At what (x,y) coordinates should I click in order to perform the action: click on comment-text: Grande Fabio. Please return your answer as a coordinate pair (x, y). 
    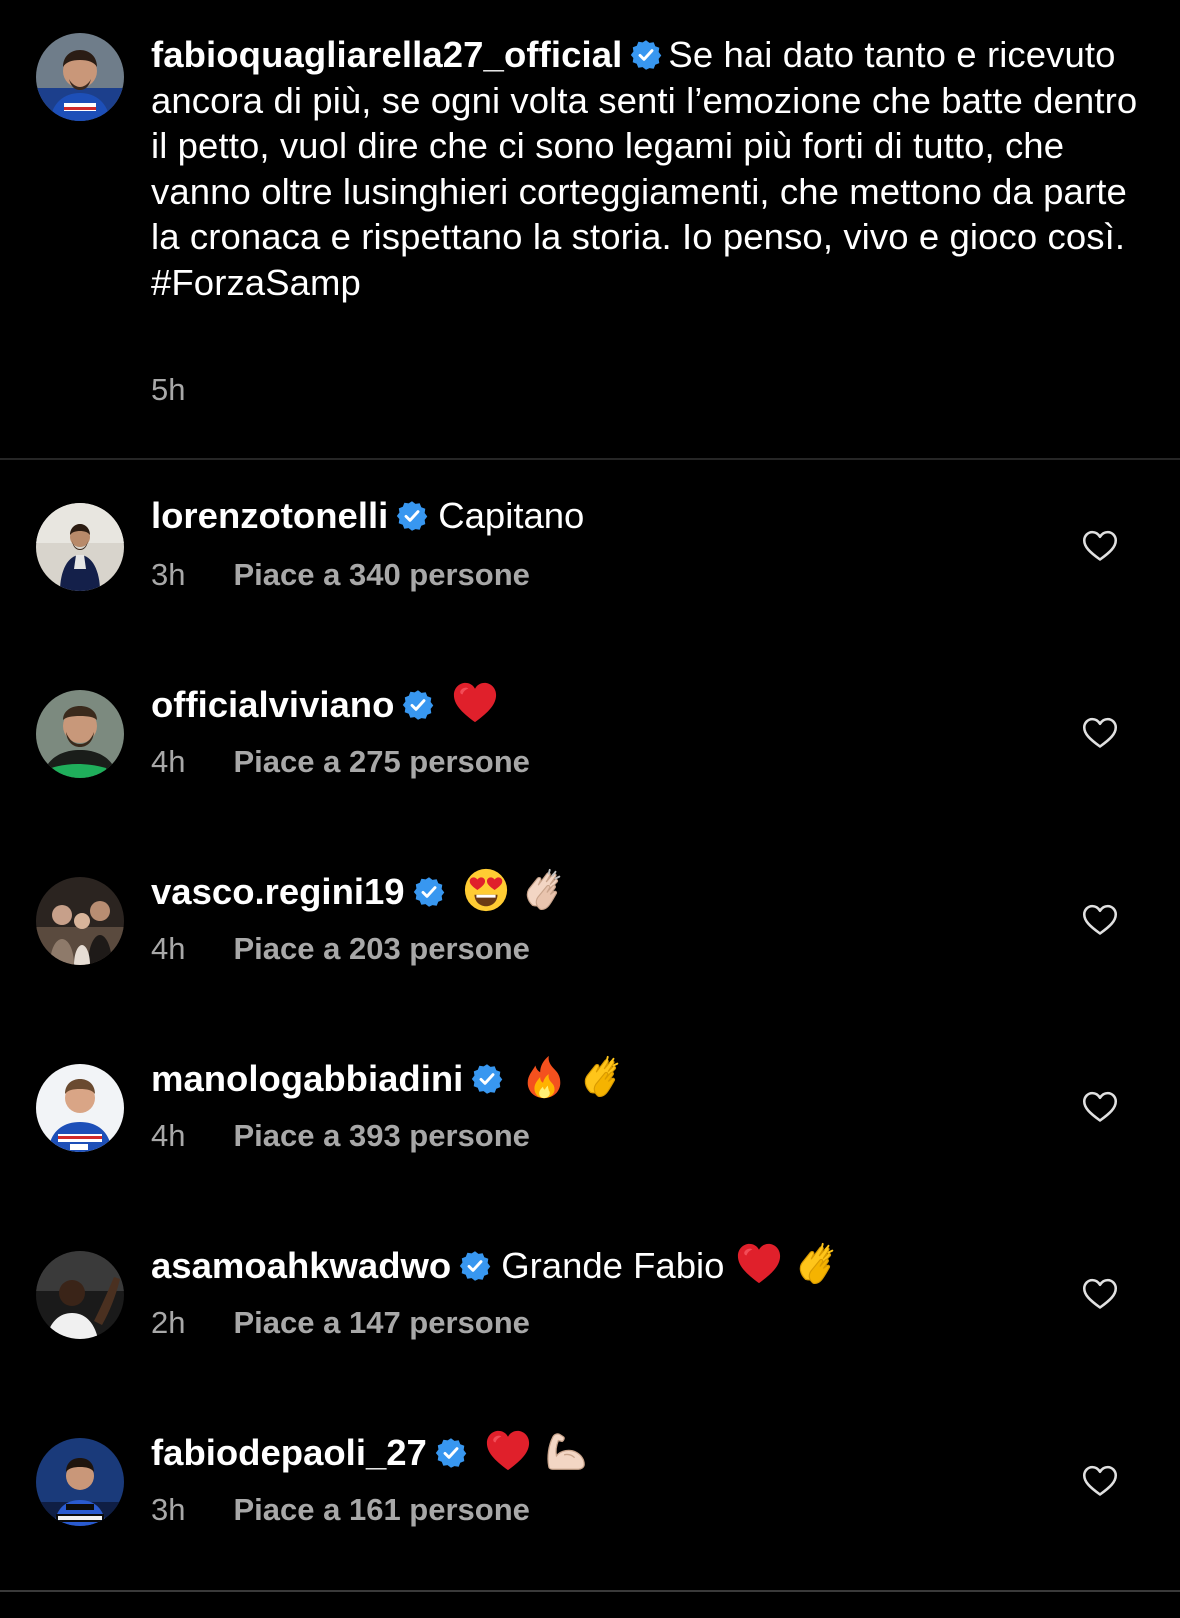
    Looking at the image, I should click on (613, 1265).